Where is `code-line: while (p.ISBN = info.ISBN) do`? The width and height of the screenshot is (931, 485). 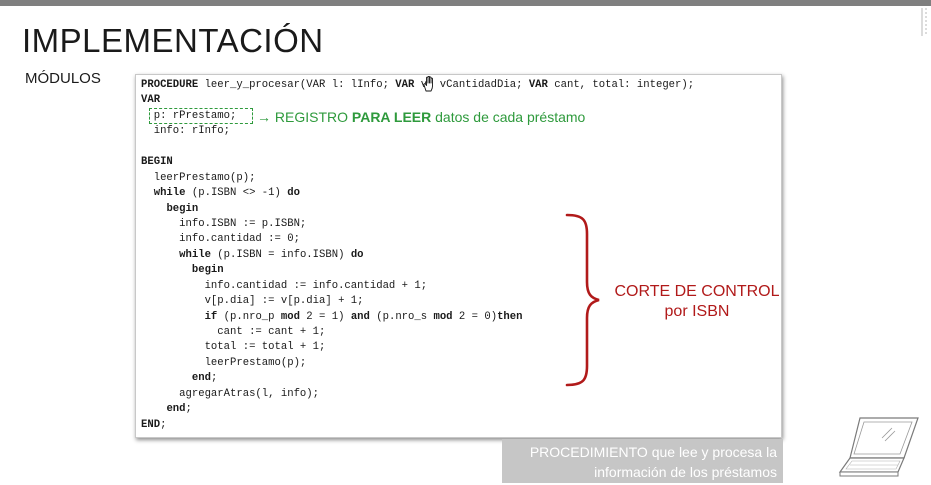 code-line: while (p.ISBN = info.ISBN) do is located at coordinates (417, 255).